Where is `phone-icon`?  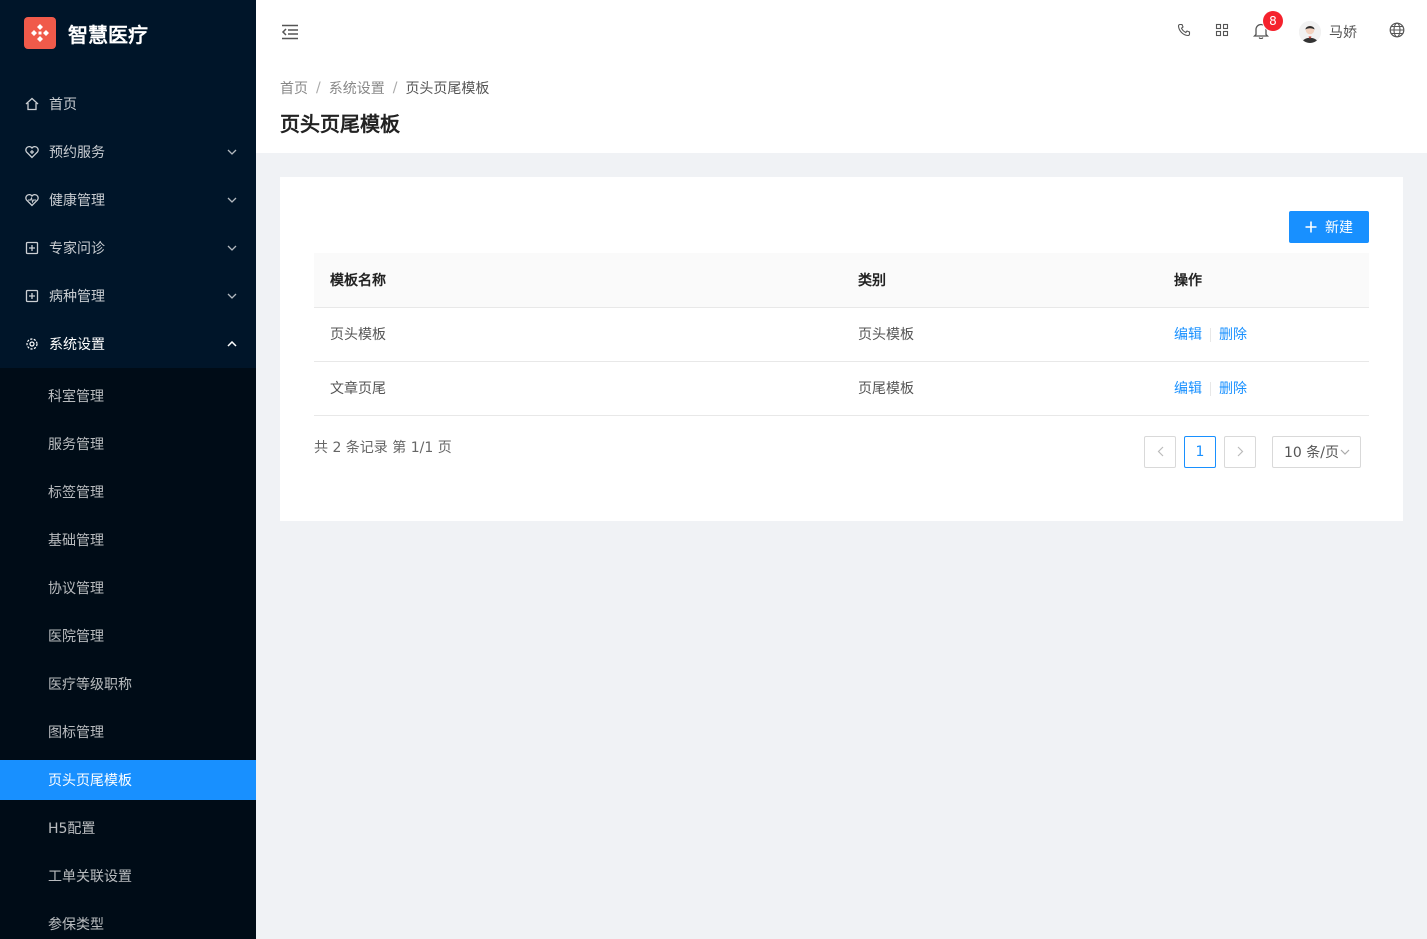 phone-icon is located at coordinates (1184, 32).